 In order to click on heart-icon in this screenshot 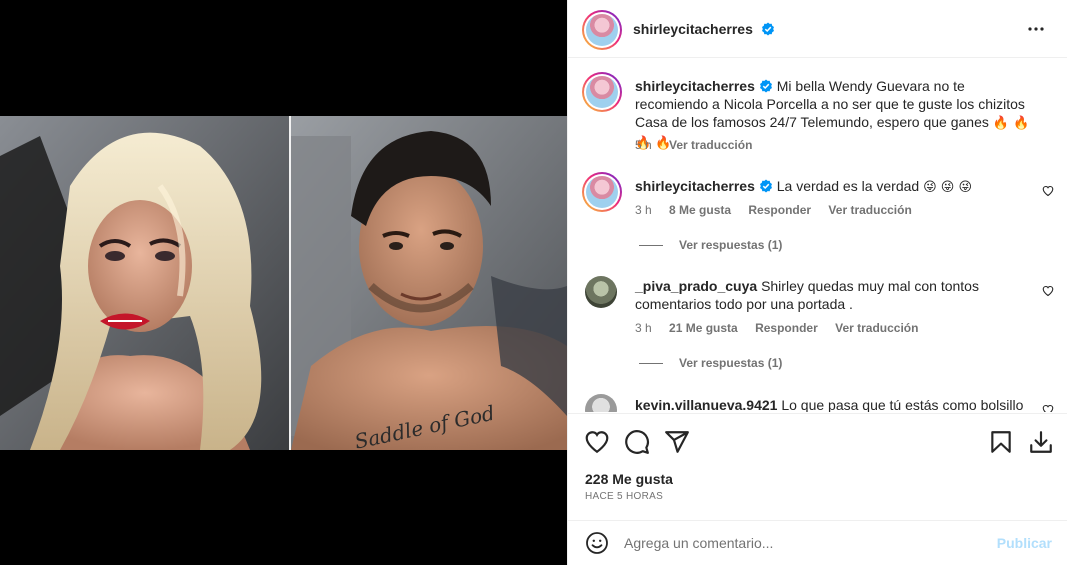, I will do `click(597, 442)`.